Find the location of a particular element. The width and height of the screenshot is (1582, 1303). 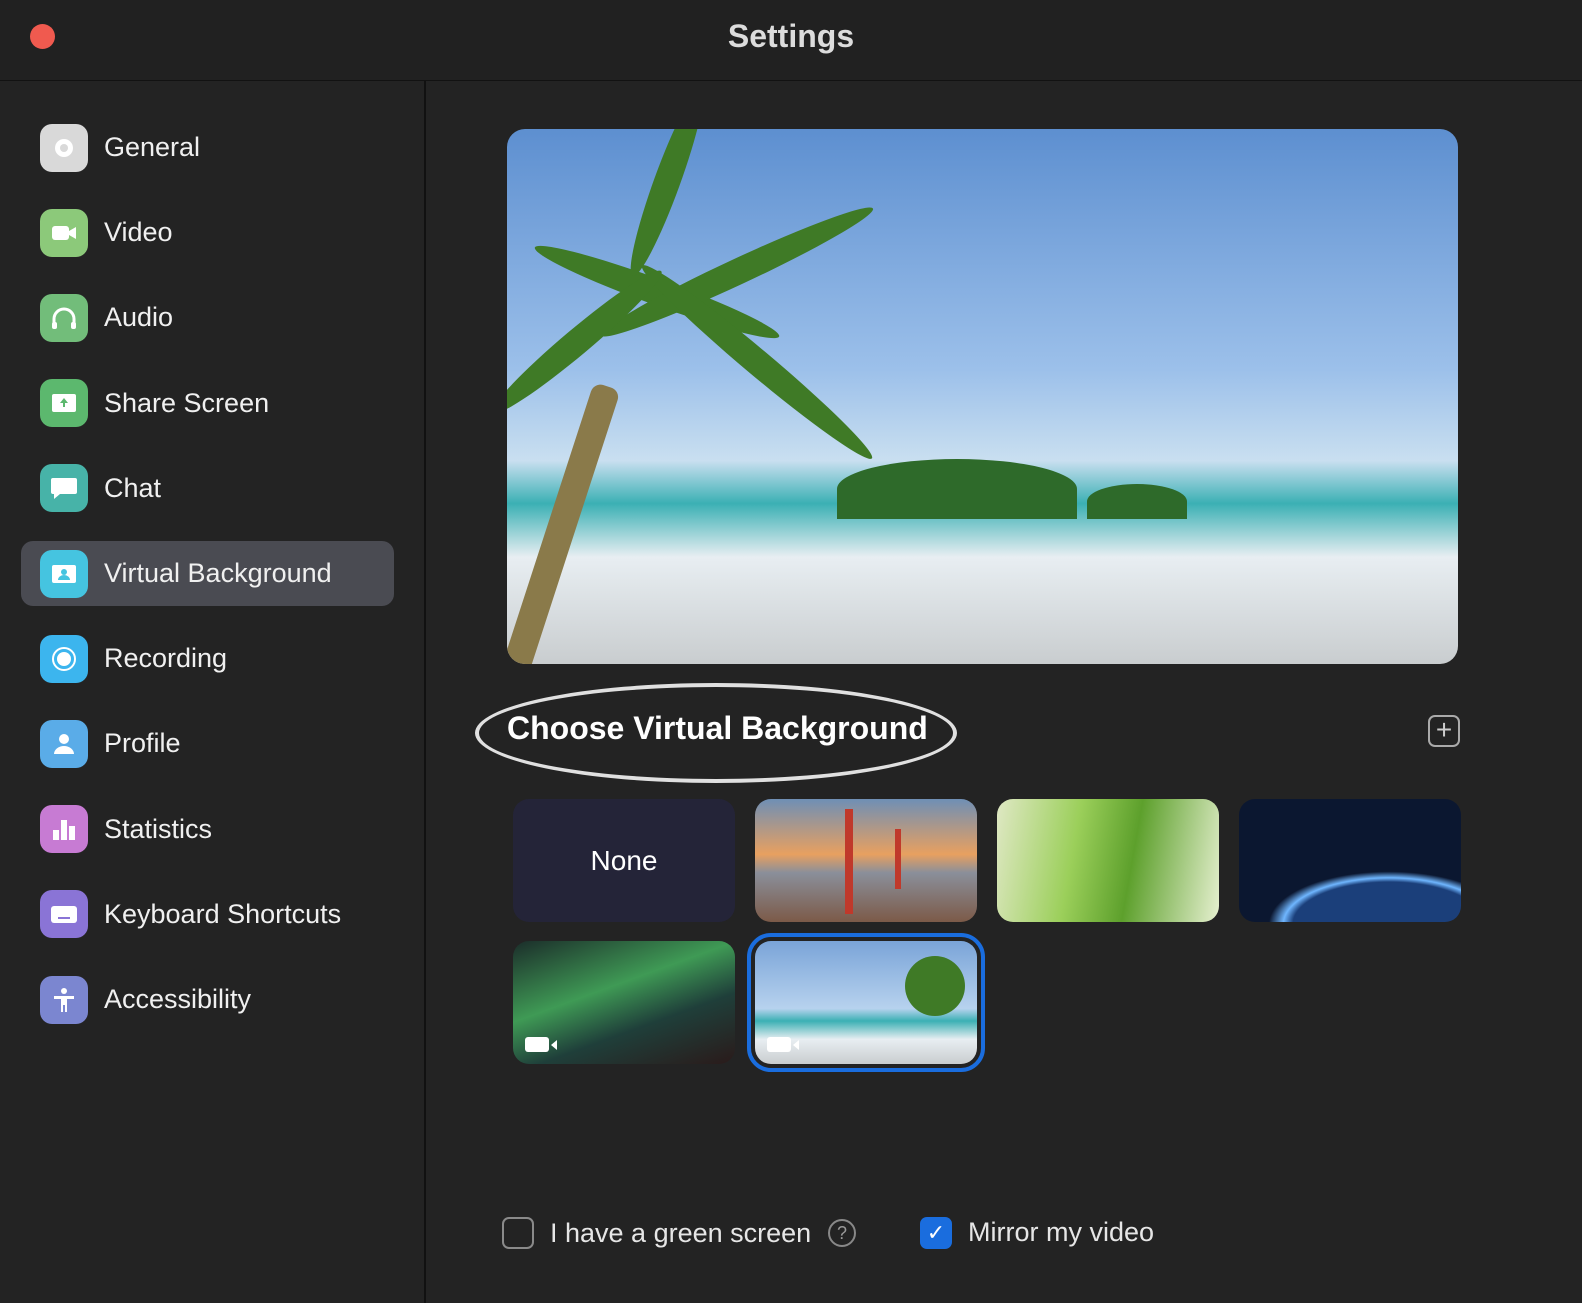

keyboard-icon is located at coordinates (64, 914).